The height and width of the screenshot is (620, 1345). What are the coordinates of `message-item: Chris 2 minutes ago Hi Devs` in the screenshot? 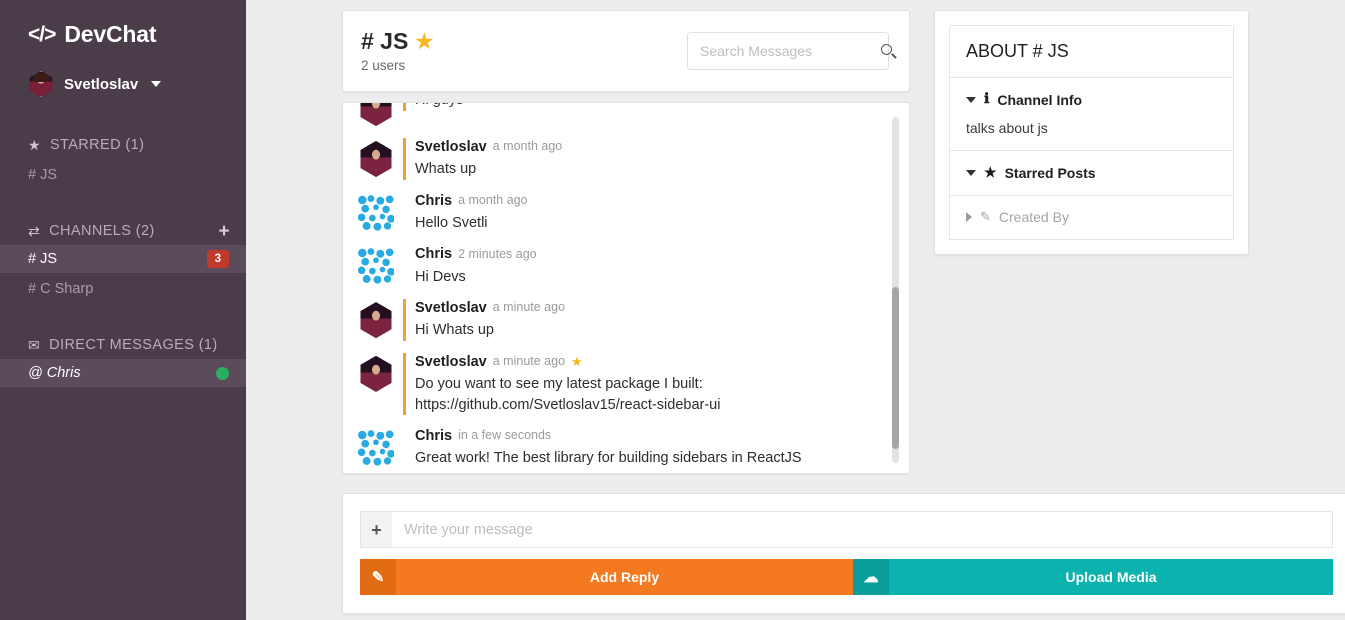 It's located at (611, 266).